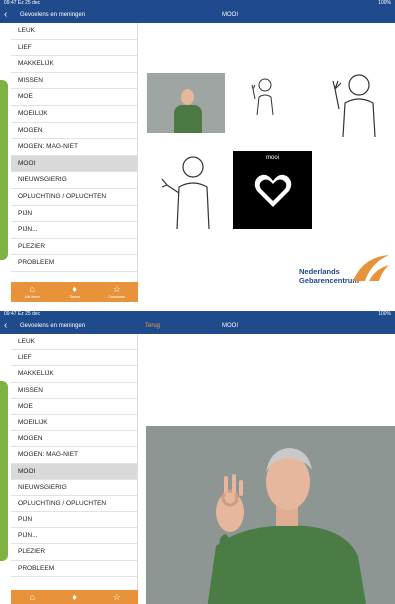  Describe the element at coordinates (188, 119) in the screenshot. I see `person-torso` at that location.